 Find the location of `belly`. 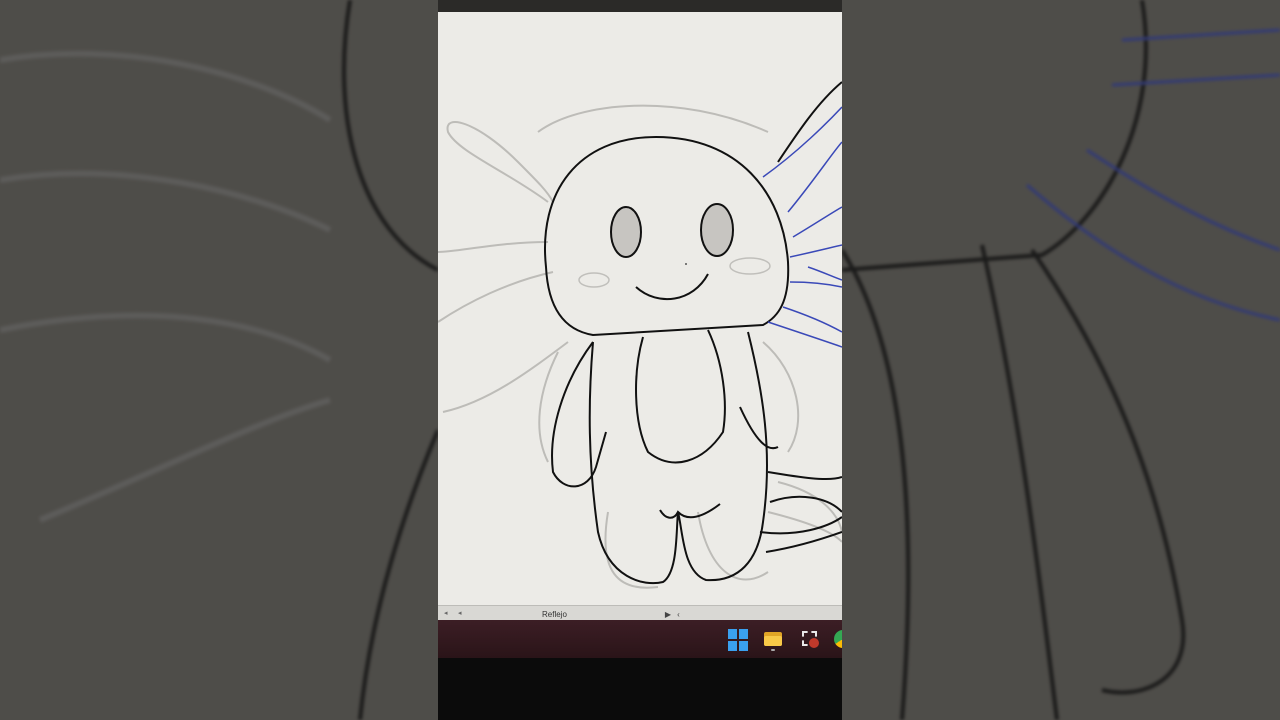

belly is located at coordinates (680, 396).